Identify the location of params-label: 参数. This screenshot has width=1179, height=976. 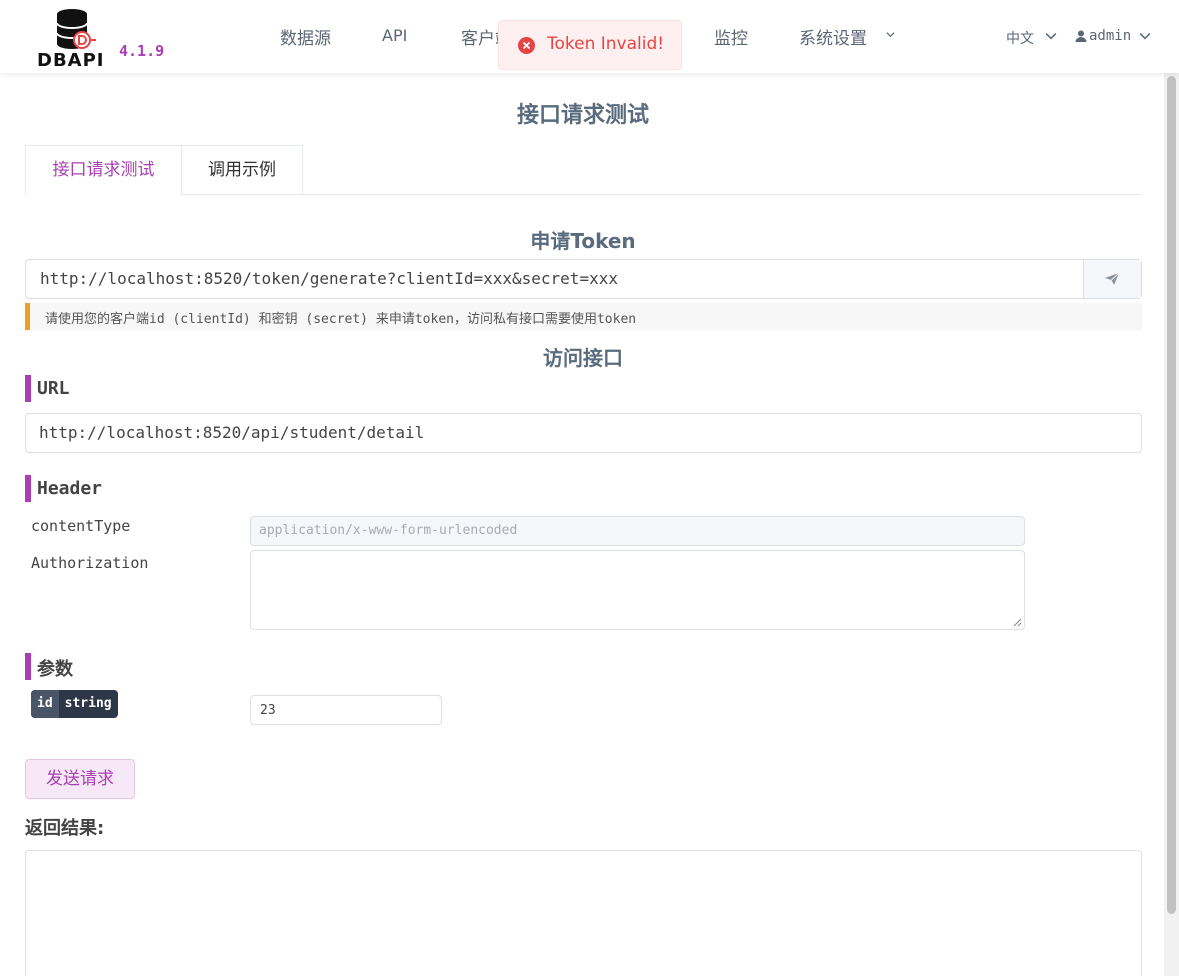
(55, 669).